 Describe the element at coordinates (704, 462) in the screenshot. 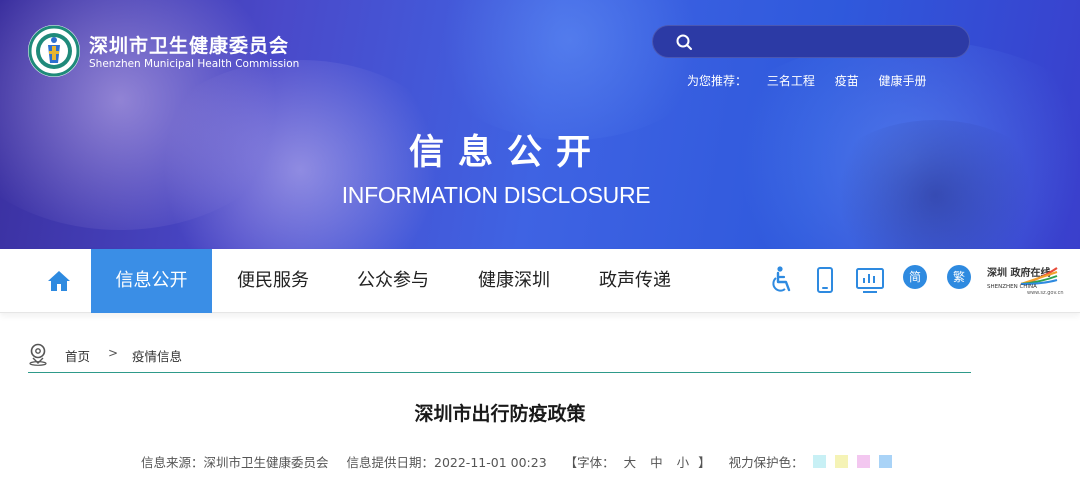

I see `font-size-label-close: 】` at that location.